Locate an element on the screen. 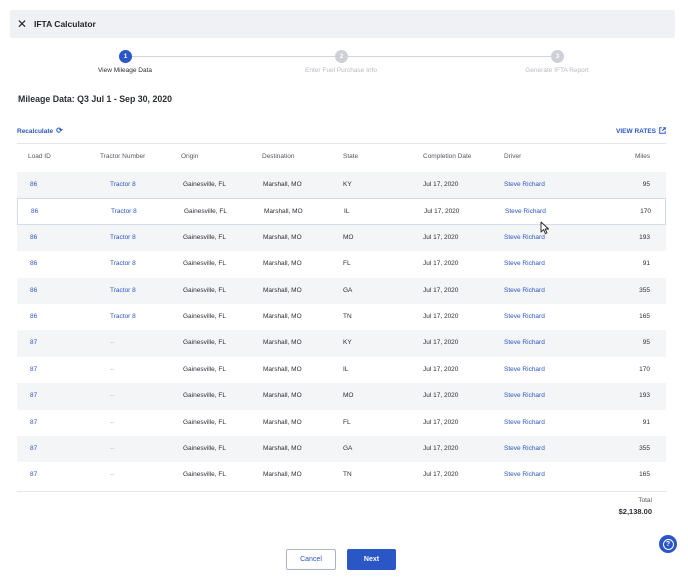  page-title: Mileage Data: Q3 Jul 1 - Sep 30, 2020 is located at coordinates (95, 99).